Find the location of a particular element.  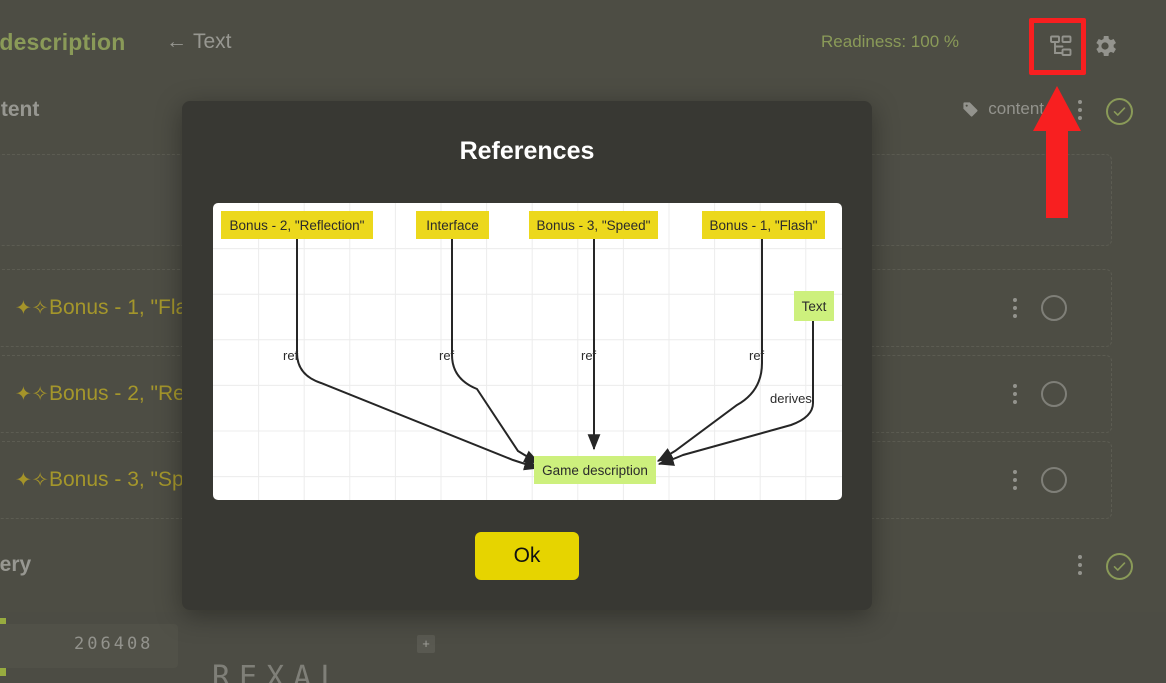

diagram-node: Bonus - 1, "Flash" is located at coordinates (763, 225).